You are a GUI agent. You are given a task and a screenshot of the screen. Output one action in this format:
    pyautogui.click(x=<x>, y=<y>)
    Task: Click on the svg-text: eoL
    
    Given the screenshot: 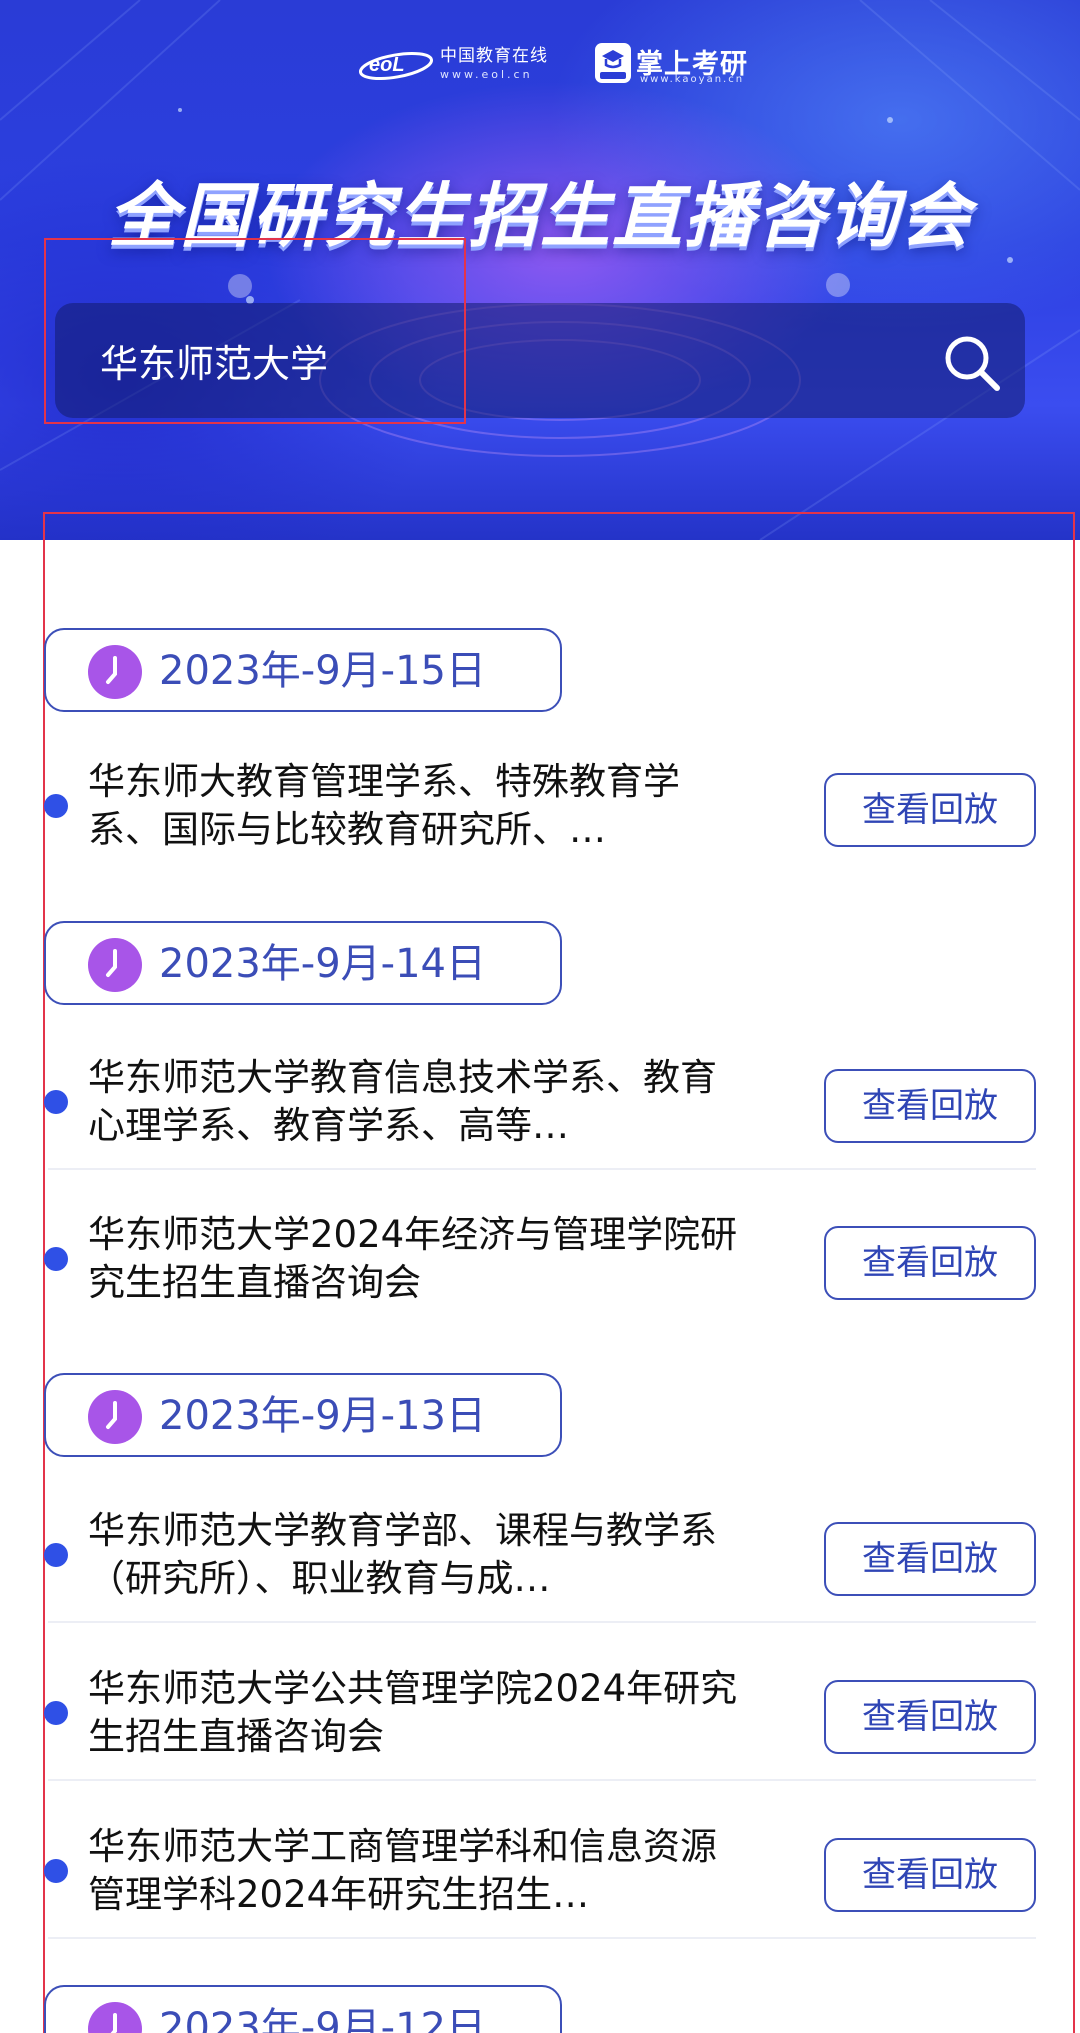 What is the action you would take?
    pyautogui.click(x=387, y=65)
    